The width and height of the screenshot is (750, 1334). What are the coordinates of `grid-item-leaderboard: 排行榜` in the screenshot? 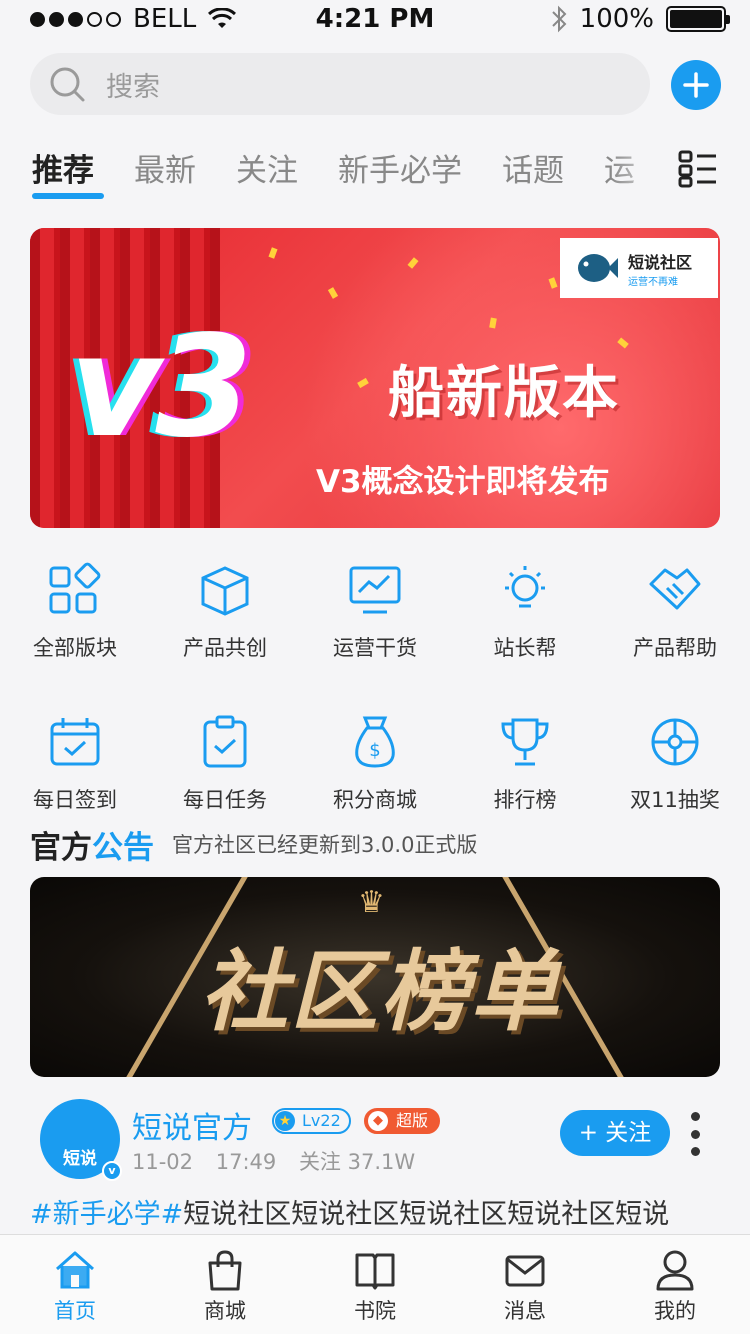 It's located at (525, 764).